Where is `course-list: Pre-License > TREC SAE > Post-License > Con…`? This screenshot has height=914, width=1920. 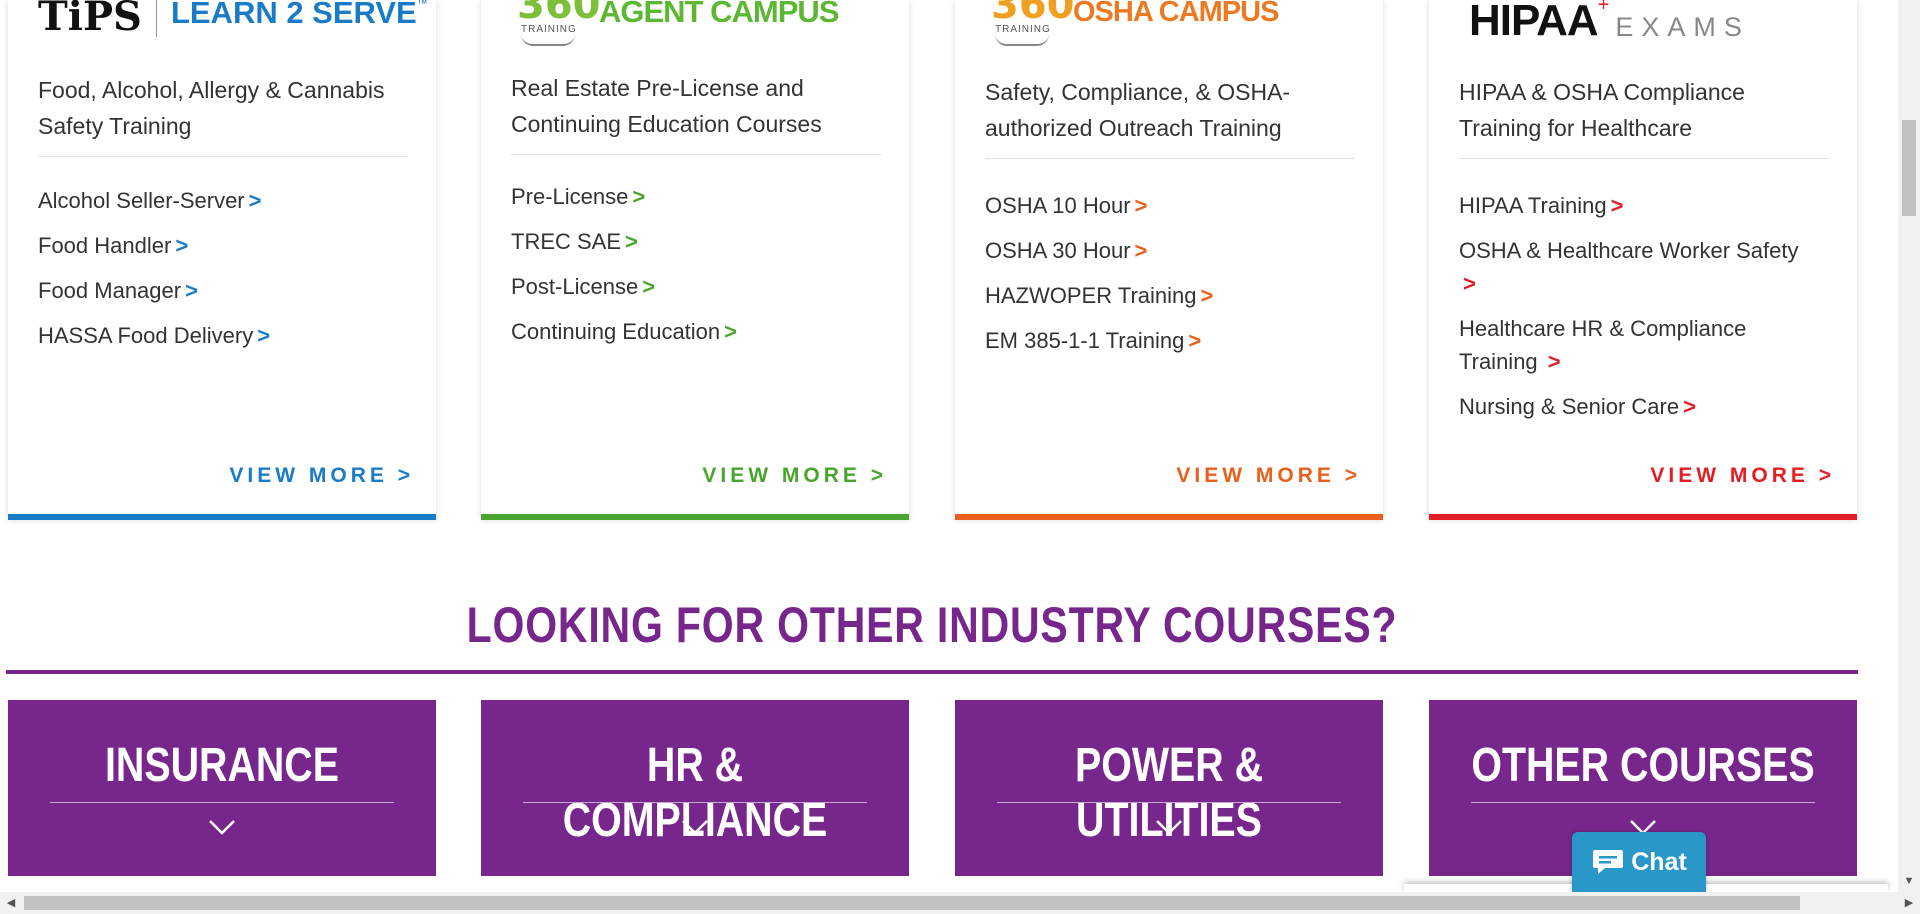
course-list: Pre-License > TREC SAE > Post-License > Con… is located at coordinates (696, 270).